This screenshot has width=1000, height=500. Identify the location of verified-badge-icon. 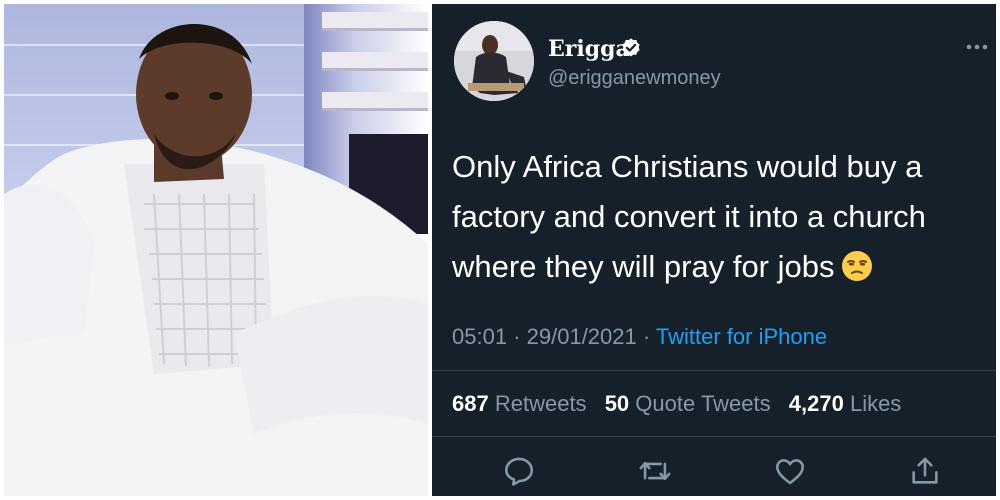
(631, 47).